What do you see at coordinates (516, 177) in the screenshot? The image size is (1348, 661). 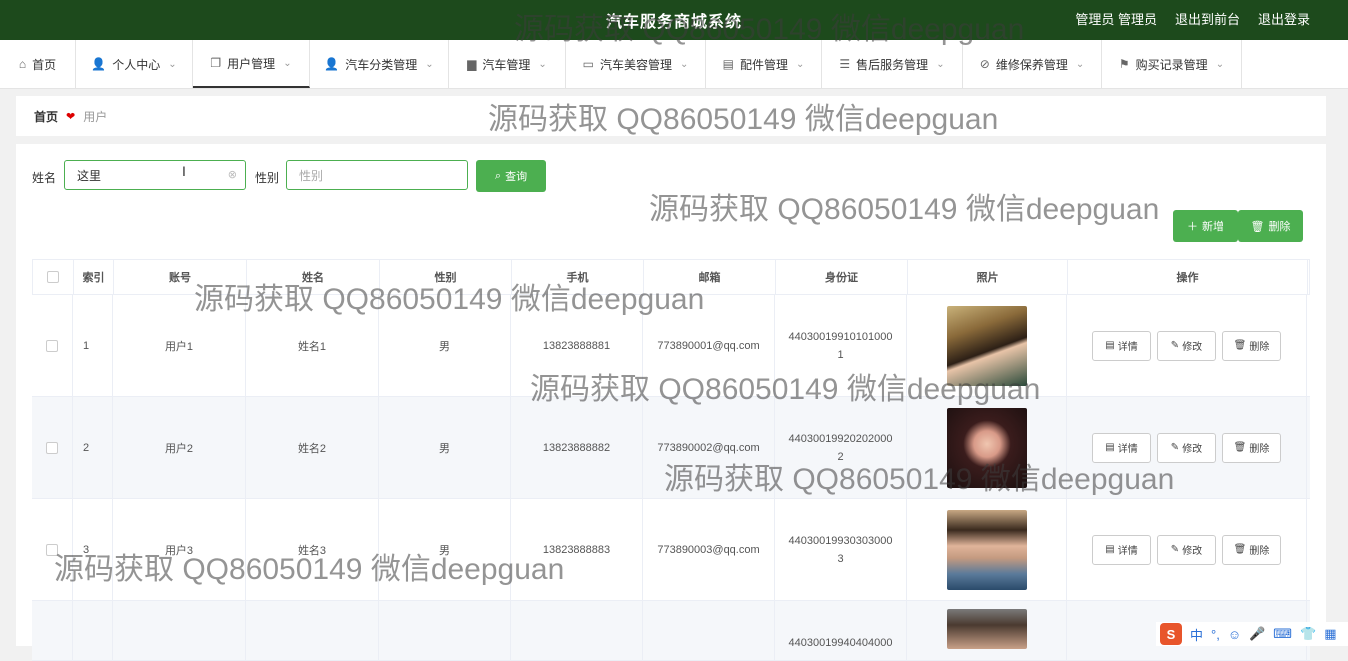 I see `query-label: 查询` at bounding box center [516, 177].